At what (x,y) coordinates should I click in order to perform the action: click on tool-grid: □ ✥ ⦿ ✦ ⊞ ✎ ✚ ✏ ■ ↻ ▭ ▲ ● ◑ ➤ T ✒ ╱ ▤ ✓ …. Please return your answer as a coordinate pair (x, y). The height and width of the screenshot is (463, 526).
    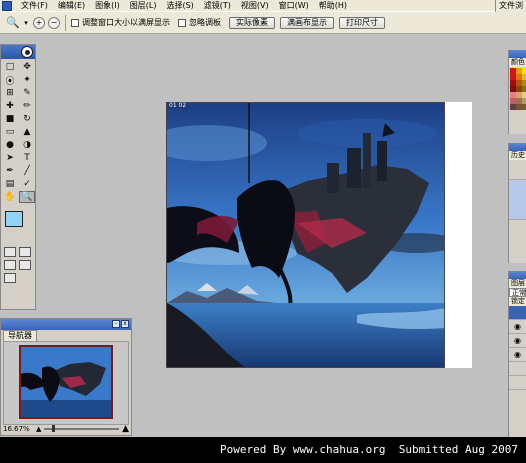
    Looking at the image, I should click on (18, 132).